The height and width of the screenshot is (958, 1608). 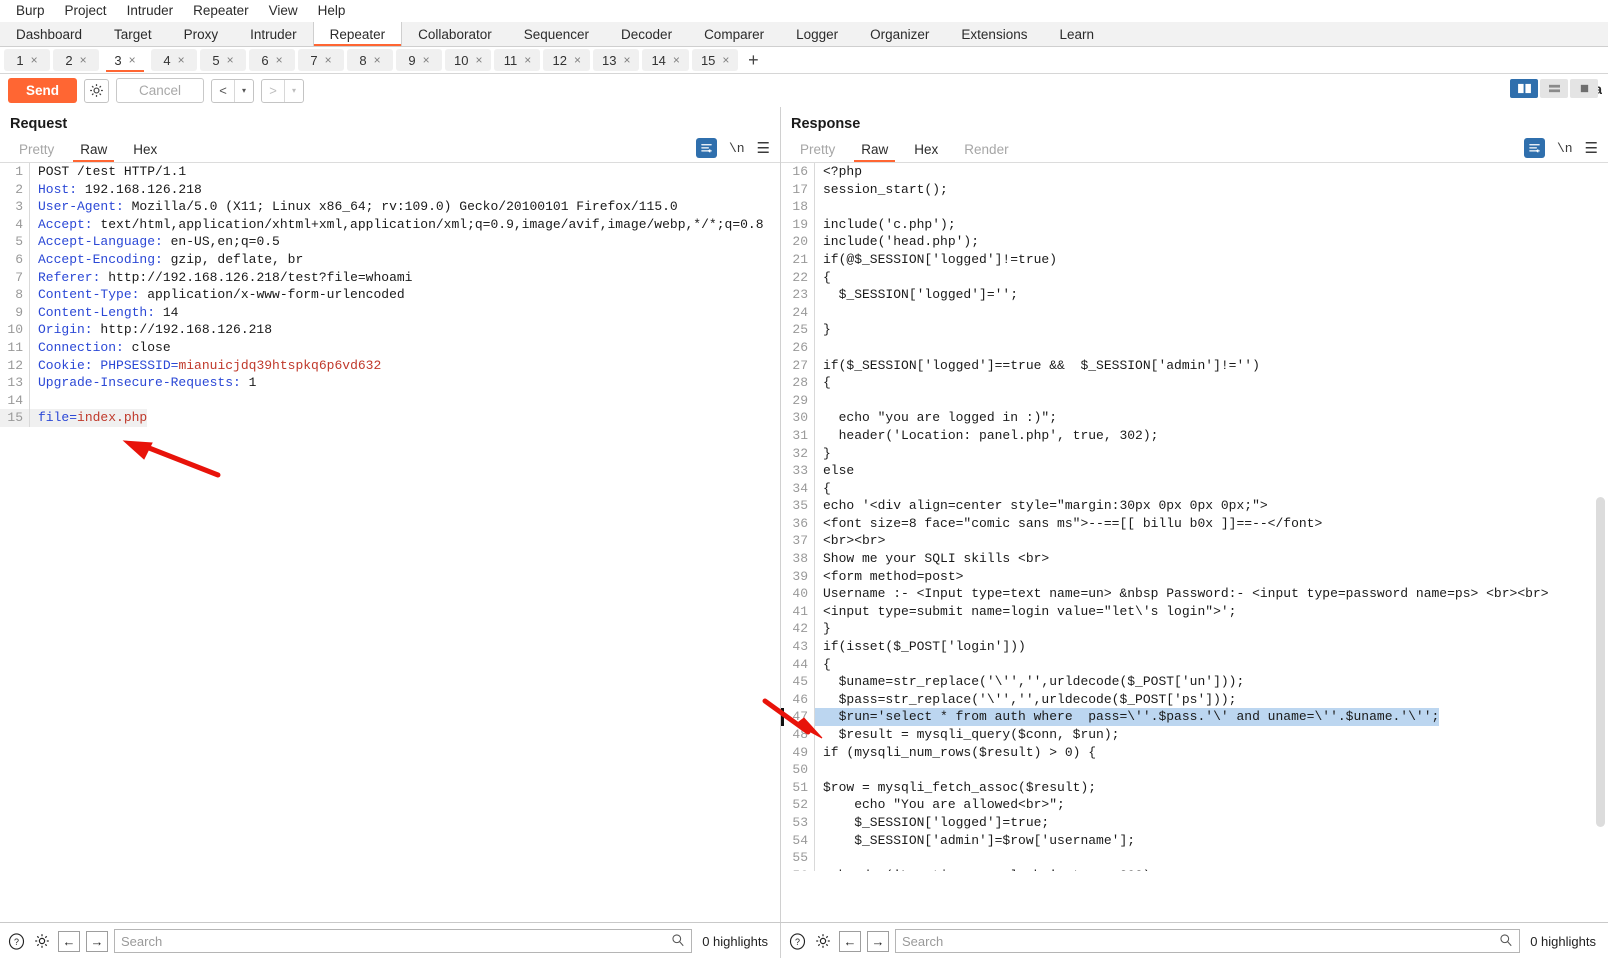 I want to click on line-content: Host: 192.168.126.218, so click(x=120, y=189).